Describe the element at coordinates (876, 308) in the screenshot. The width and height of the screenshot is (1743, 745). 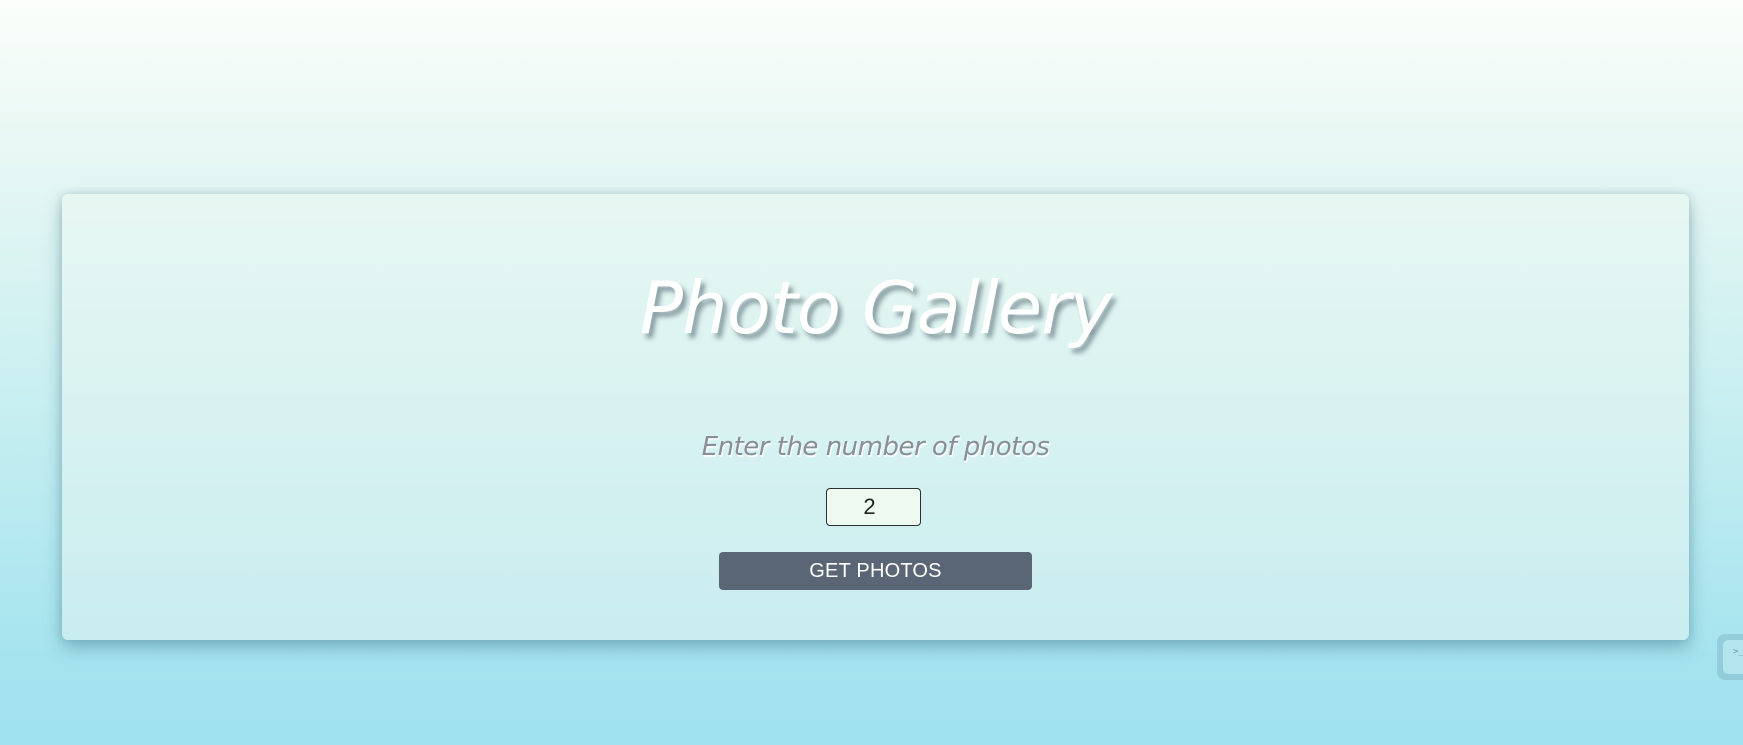
I see `page-title: Photo Gallery` at that location.